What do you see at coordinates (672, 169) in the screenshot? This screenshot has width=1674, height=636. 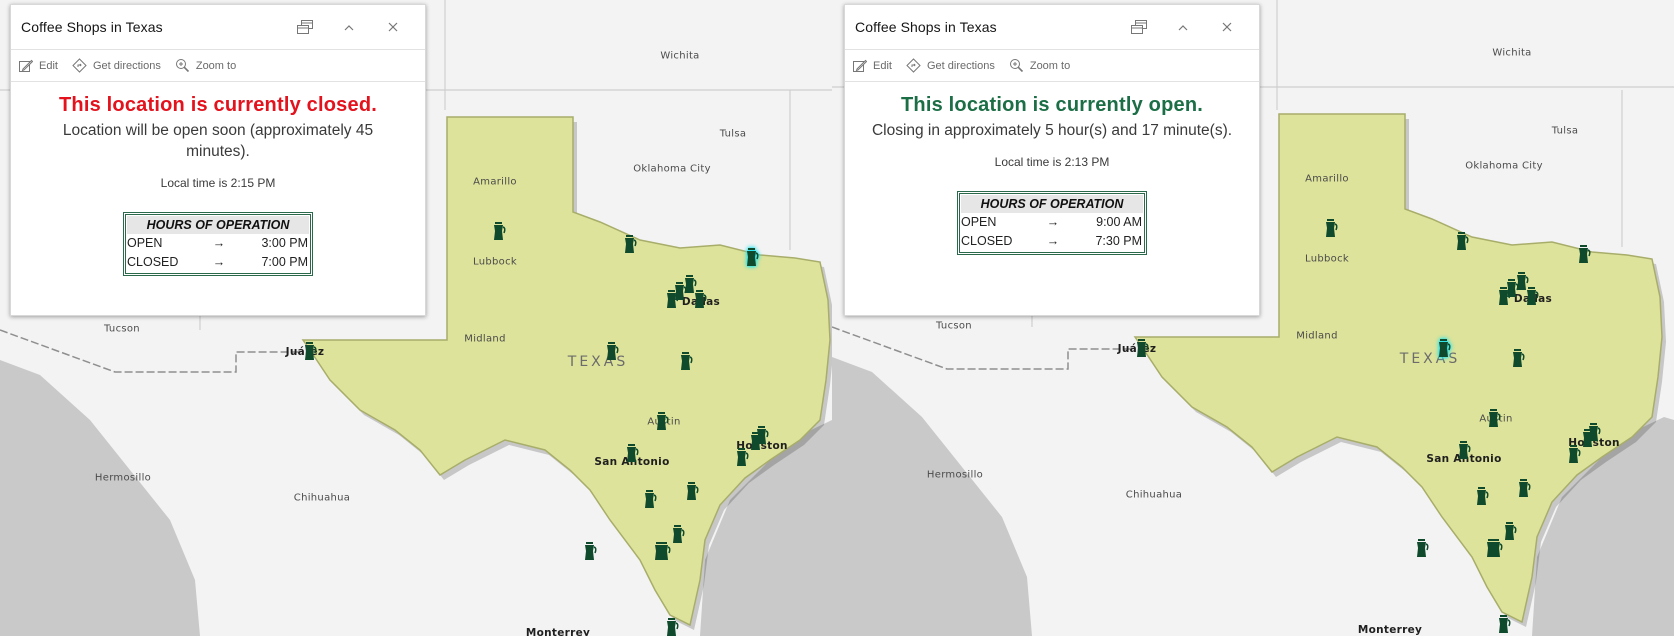 I see `city-label: Oklahoma City` at bounding box center [672, 169].